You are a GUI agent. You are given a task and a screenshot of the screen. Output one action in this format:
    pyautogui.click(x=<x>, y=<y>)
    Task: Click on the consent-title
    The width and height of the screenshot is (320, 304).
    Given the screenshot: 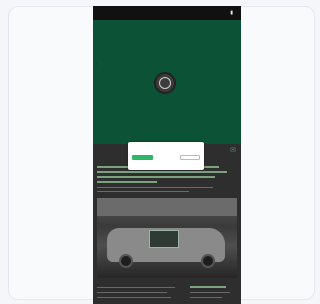 What is the action you would take?
    pyautogui.click(x=166, y=147)
    